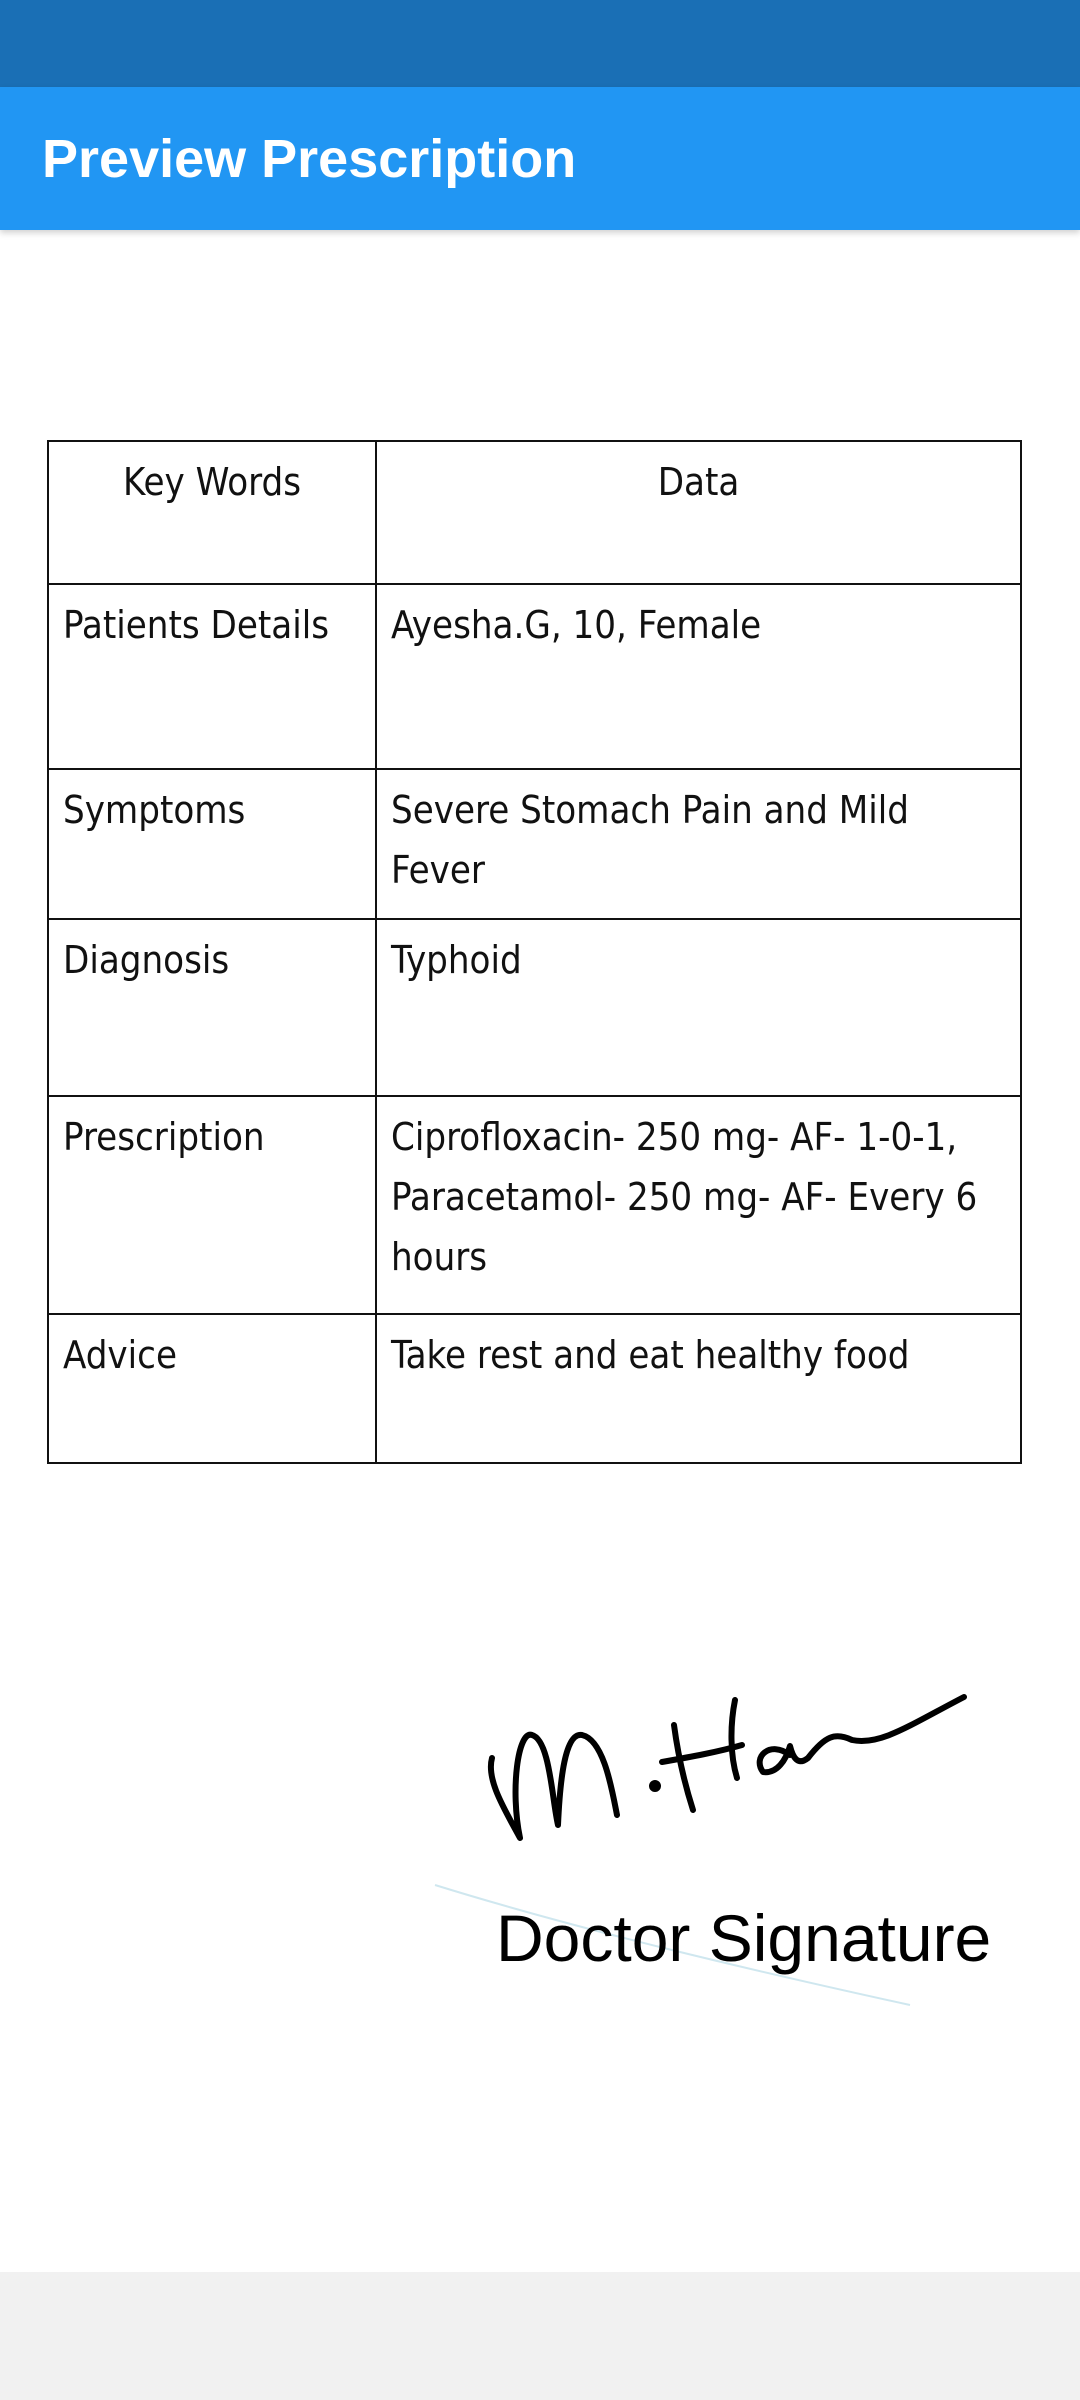 This screenshot has width=1080, height=2400. Describe the element at coordinates (674, 1137) in the screenshot. I see `prescription-line: Ciprofloxacin- 250 mg- AF- 1-0-1,` at that location.